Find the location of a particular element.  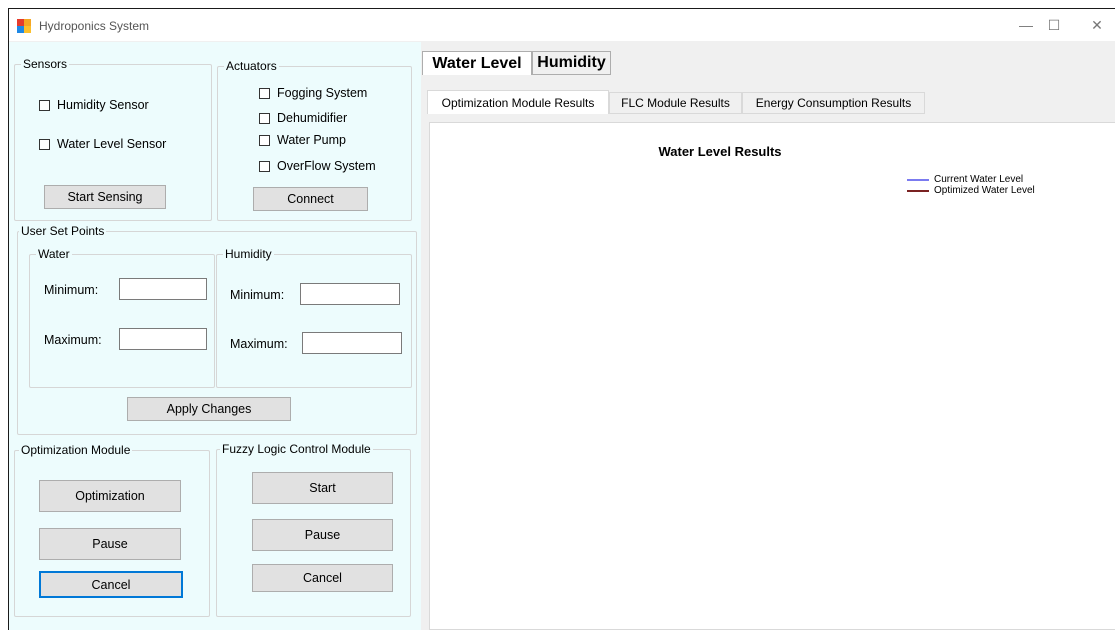

humidity-minimum-input is located at coordinates (350, 294).